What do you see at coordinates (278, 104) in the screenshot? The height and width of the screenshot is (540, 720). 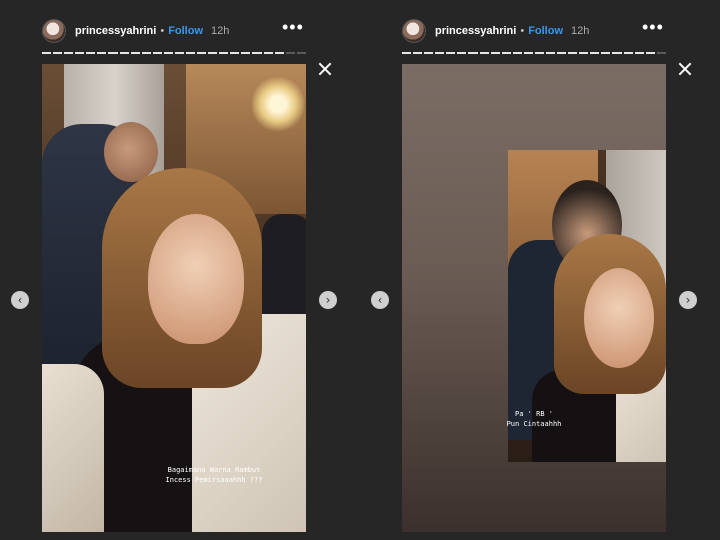 I see `chandelier` at bounding box center [278, 104].